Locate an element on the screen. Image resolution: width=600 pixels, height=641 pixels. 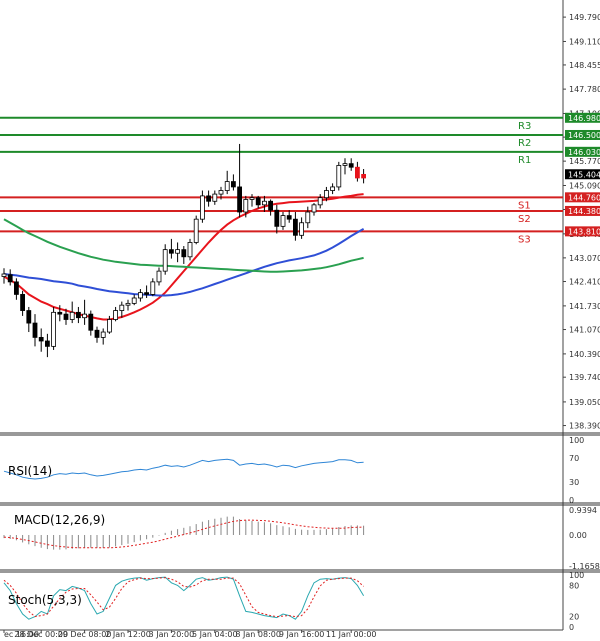
price-tick-label: 139.740 is located at coordinates (584, 377).